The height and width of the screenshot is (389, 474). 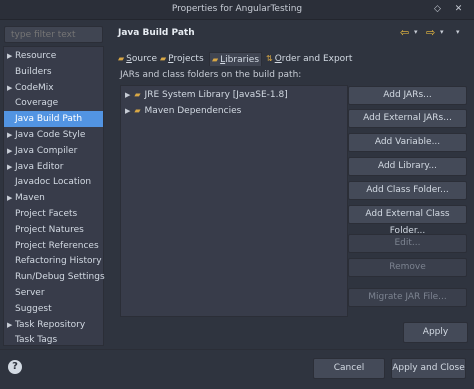 I want to click on restore-icon: ◇, so click(x=437, y=9).